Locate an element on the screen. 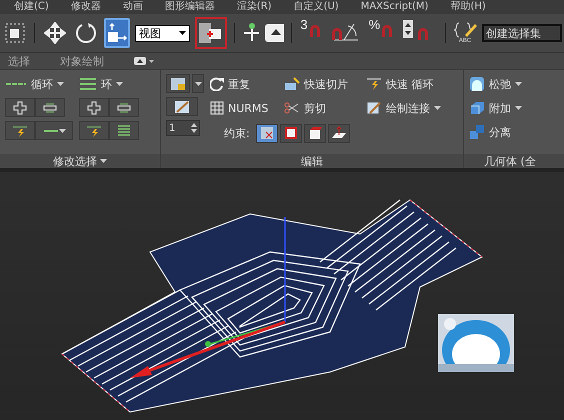 The image size is (564, 420). ribbon-tab: 选择 is located at coordinates (19, 61).